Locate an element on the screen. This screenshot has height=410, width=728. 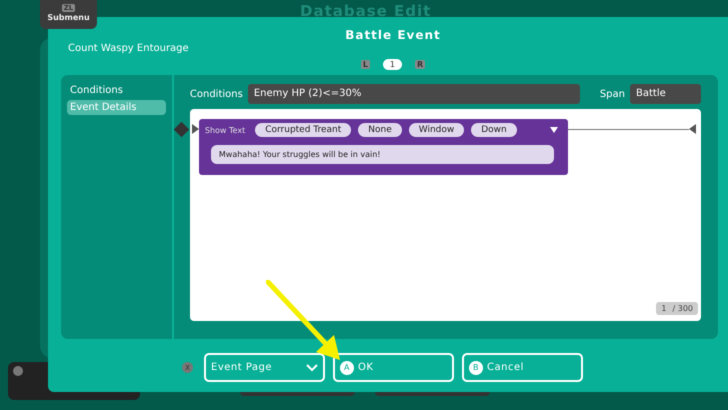
parameter-chip: Down is located at coordinates (494, 130).